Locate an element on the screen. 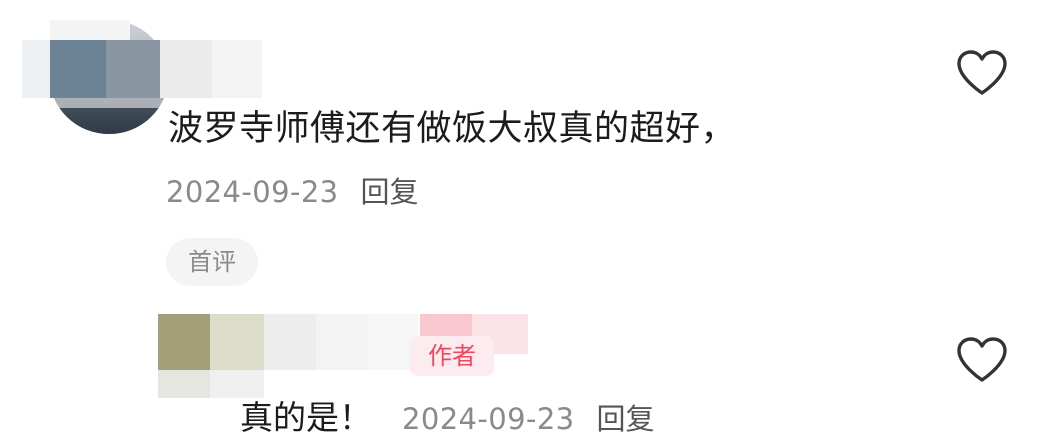 This screenshot has height=447, width=1046. comment-text: 波罗寺师傅还有做饭大叔真的超好， is located at coordinates (452, 129).